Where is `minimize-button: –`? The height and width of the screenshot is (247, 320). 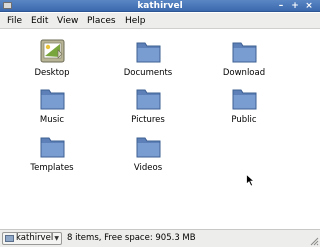 minimize-button: – is located at coordinates (281, 6).